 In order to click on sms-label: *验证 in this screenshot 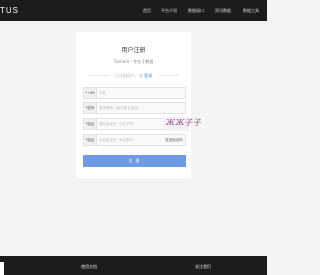, I will do `click(90, 140)`.